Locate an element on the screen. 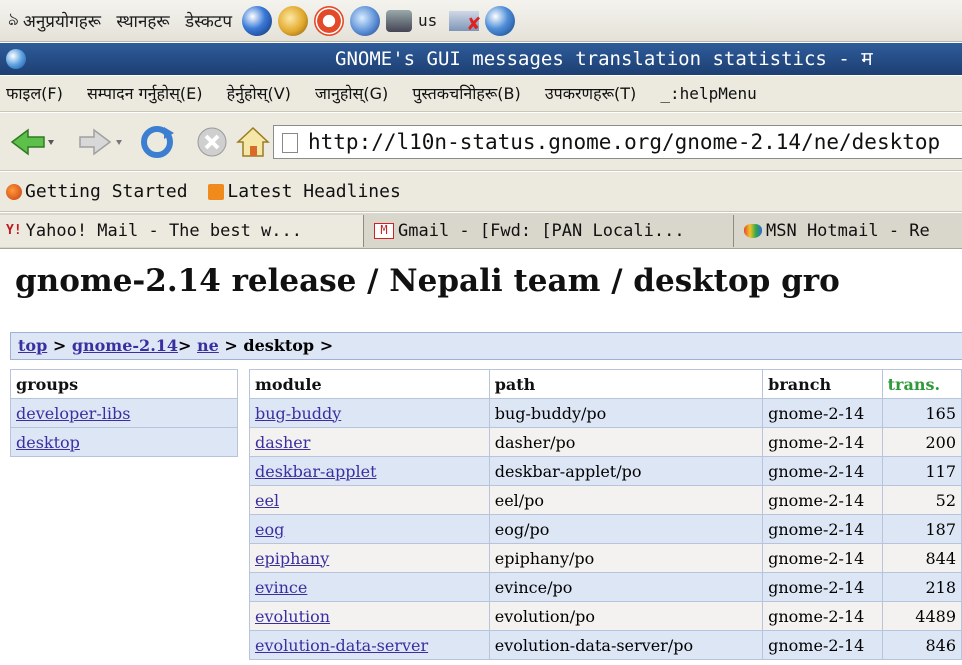  groups-table: groups developer-libs desktop is located at coordinates (124, 413).